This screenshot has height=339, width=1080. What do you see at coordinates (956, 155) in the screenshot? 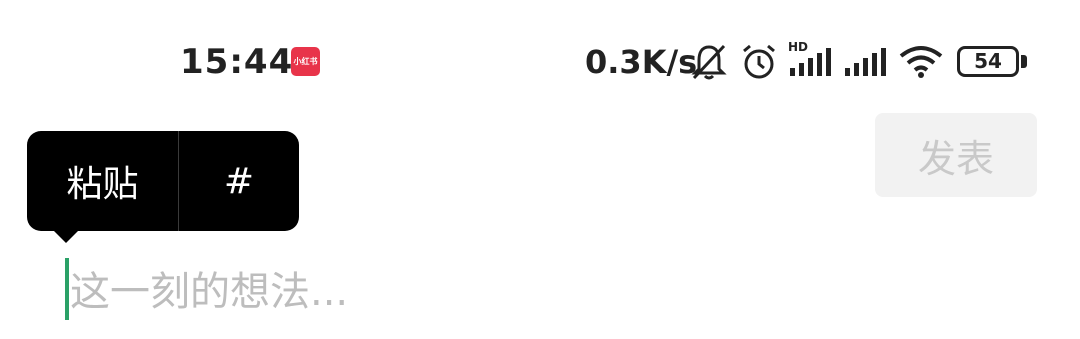
I see `publish-button: 发表` at bounding box center [956, 155].